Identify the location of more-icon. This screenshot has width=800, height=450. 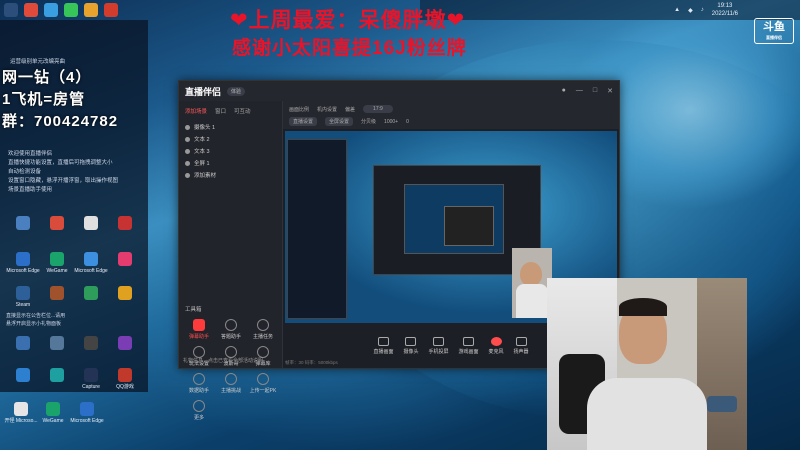
(199, 406).